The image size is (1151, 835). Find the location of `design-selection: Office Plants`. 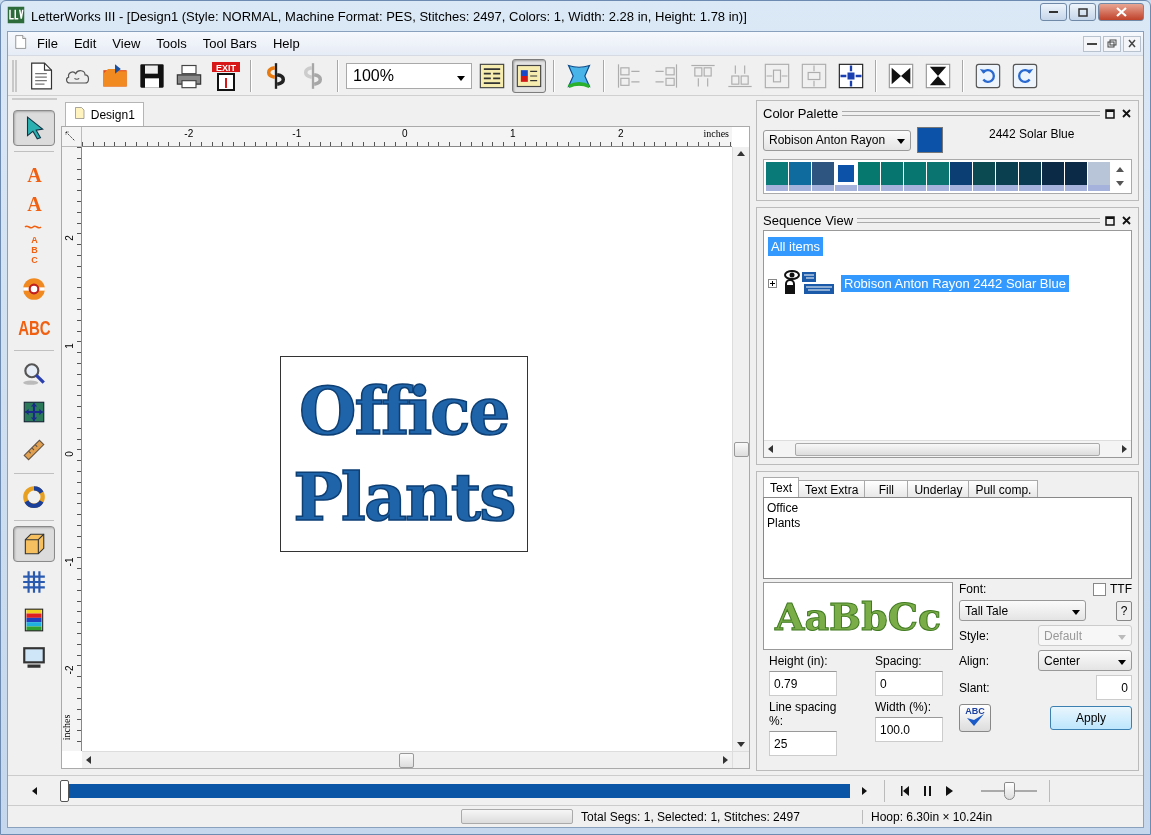

design-selection: Office Plants is located at coordinates (403, 454).